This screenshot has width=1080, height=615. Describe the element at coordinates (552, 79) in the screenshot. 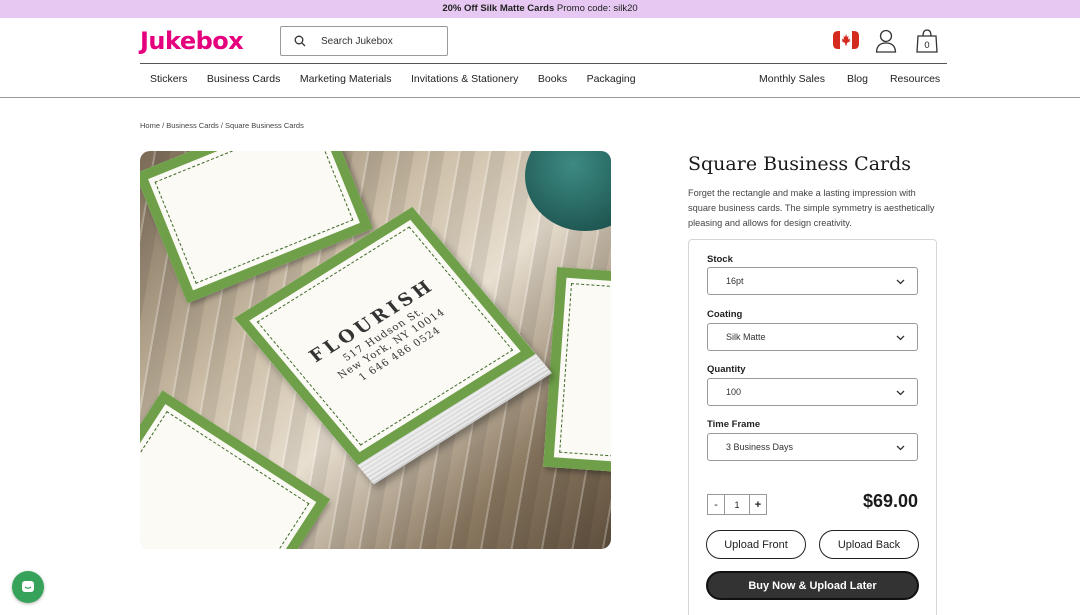

I see `nav-item-books: Books` at that location.